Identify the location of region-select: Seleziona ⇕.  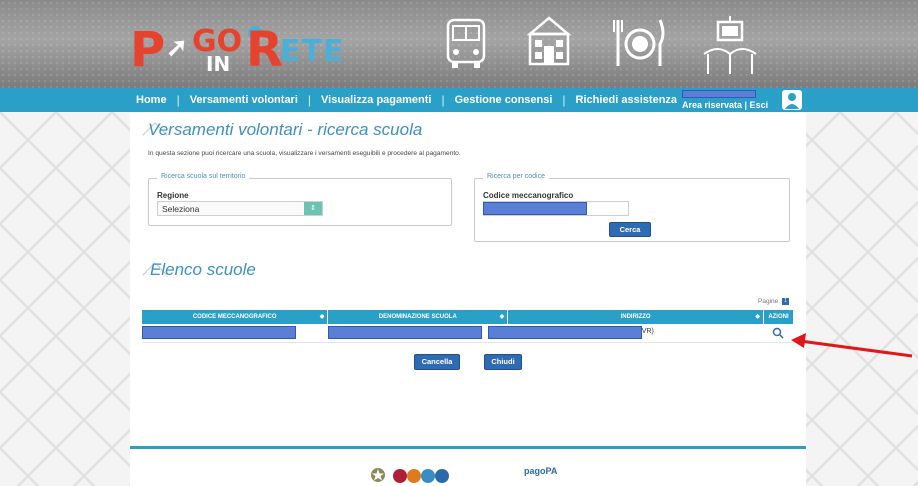
(240, 208).